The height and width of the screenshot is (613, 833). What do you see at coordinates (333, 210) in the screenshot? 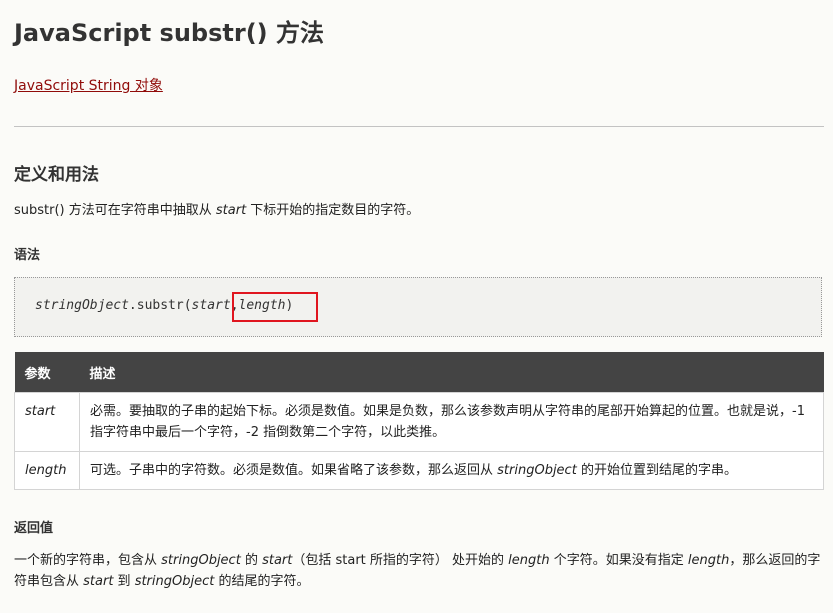
I see `definition-text-part: 下标开始的指定数目的字符。` at bounding box center [333, 210].